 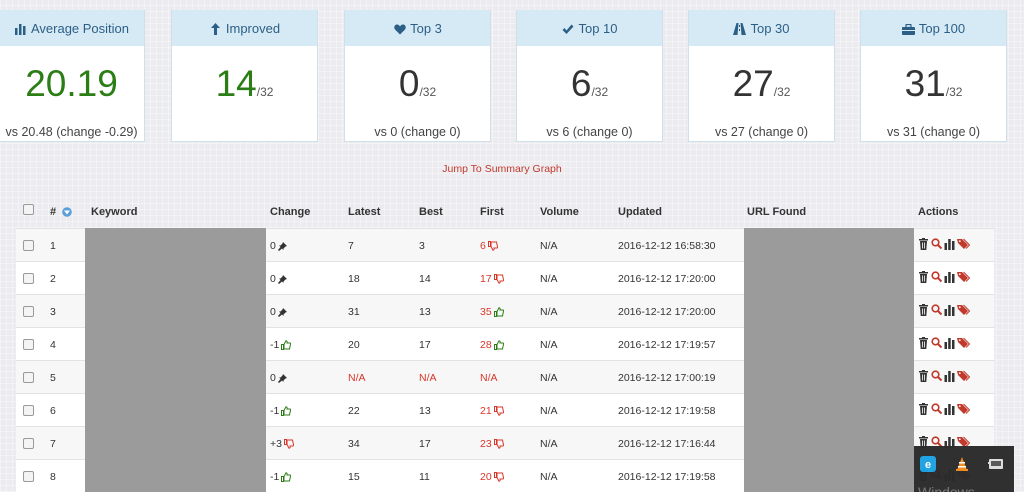 What do you see at coordinates (354, 411) in the screenshot?
I see `latest-cell: 22` at bounding box center [354, 411].